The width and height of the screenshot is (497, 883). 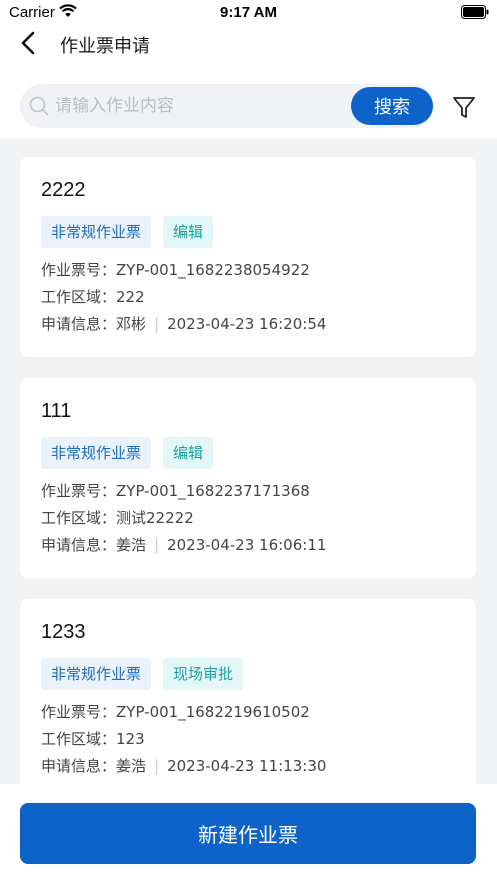 I want to click on ticket-number-row: 作业票号：ZYP-001_1682219610502, so click(x=175, y=711).